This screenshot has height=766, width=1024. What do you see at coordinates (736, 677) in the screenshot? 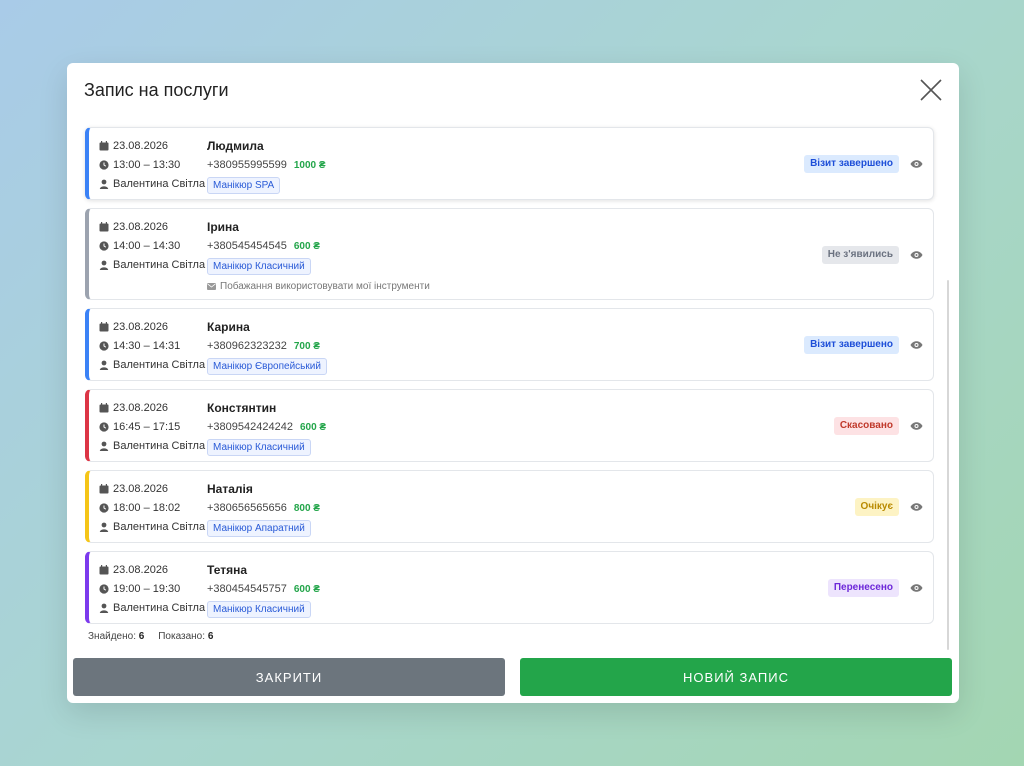
I see `new-appointment-button: НОВИЙ ЗАПИС` at bounding box center [736, 677].